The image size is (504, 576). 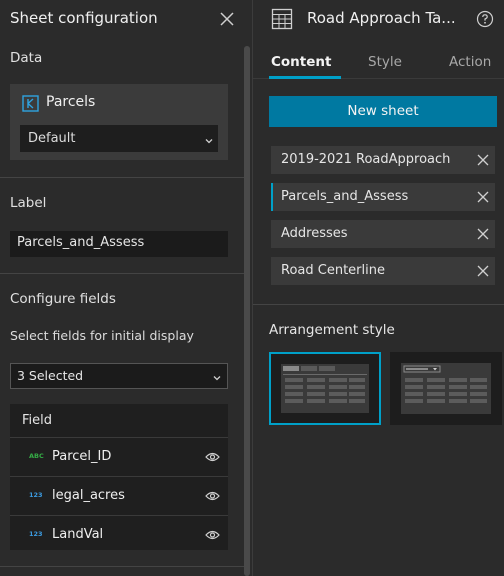 I want to click on label-section-label: Label, so click(x=28, y=203).